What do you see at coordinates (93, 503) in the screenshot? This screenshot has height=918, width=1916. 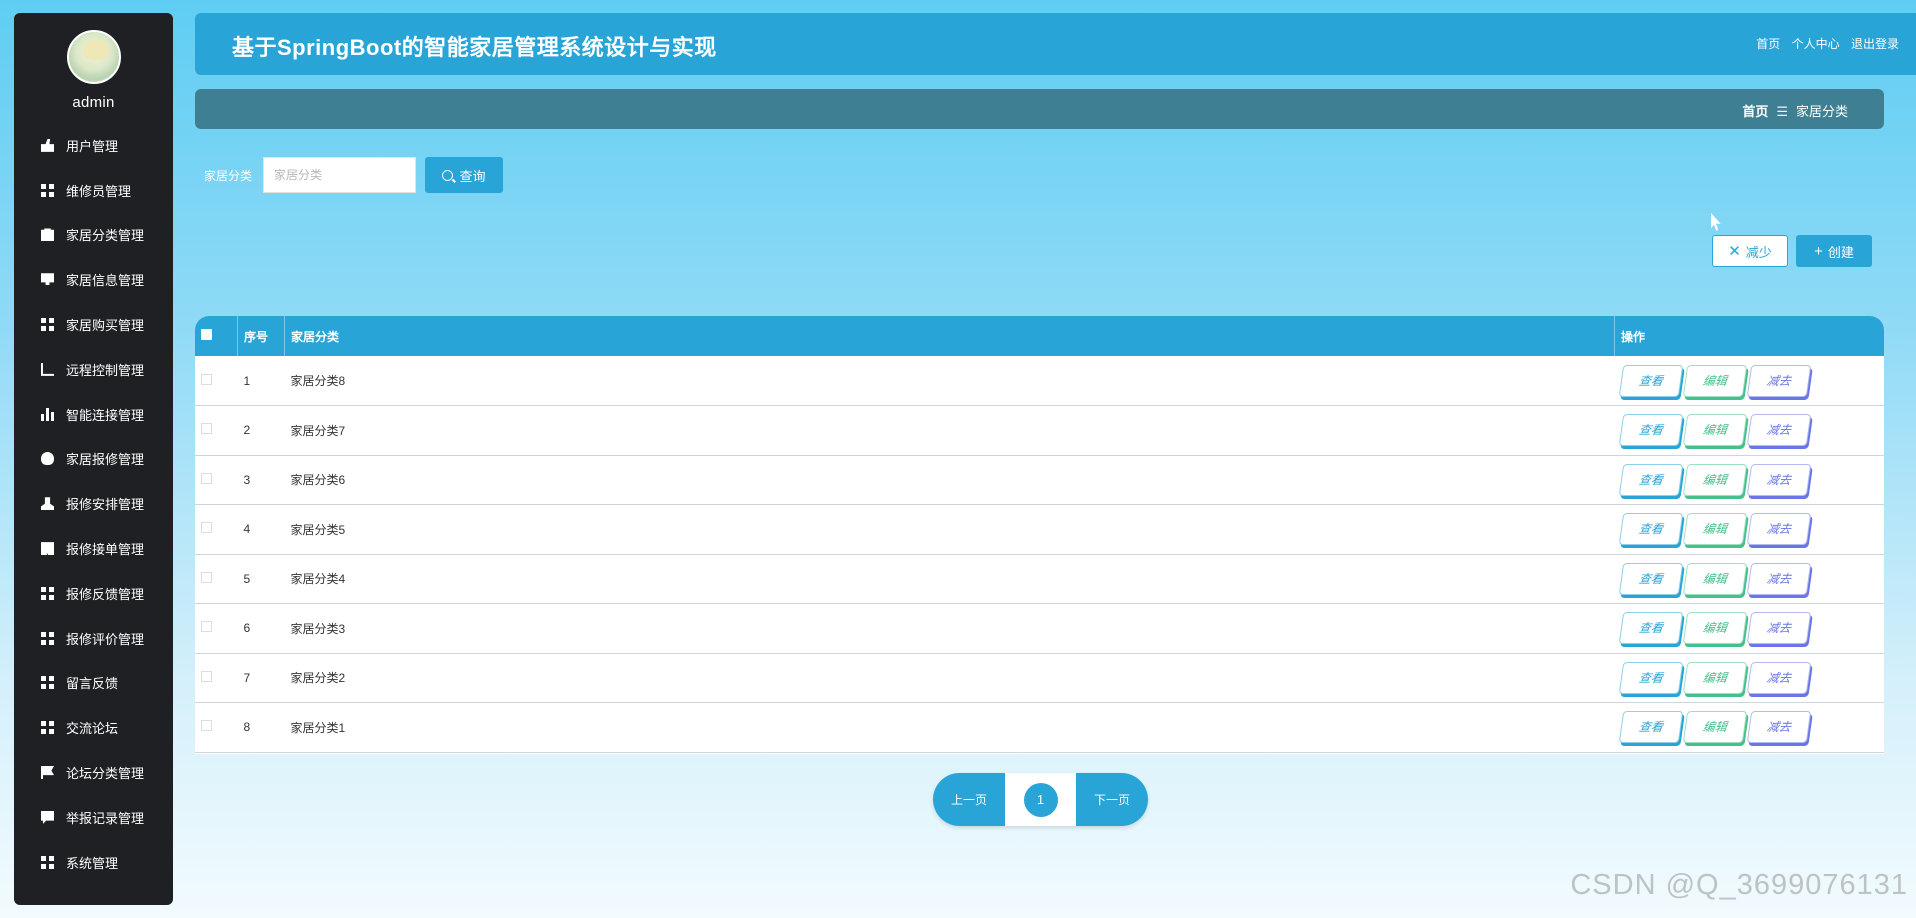 I see `sidebar-item-repair-arrangement: 报修安排管理` at bounding box center [93, 503].